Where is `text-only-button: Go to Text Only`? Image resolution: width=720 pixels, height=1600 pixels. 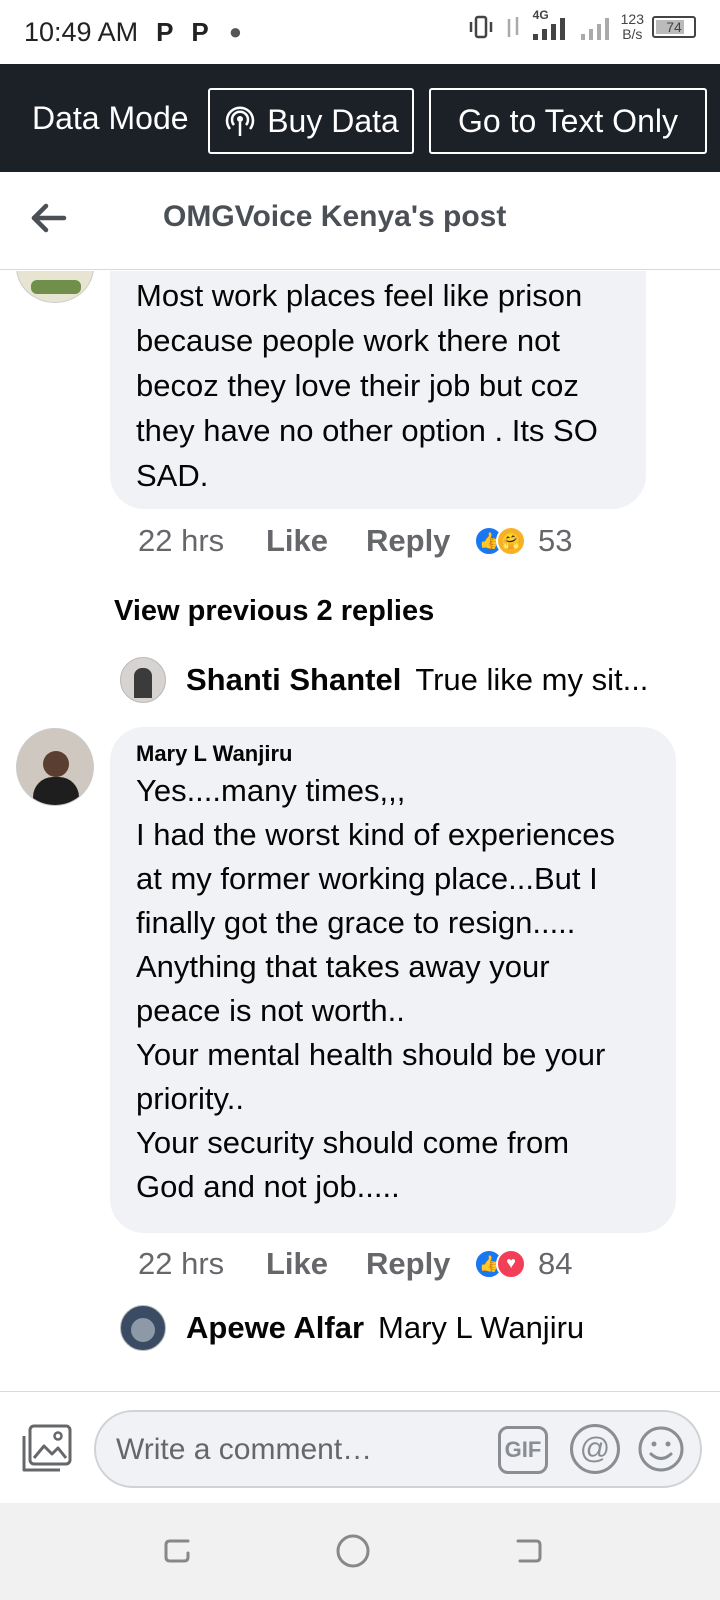 text-only-button: Go to Text Only is located at coordinates (568, 121).